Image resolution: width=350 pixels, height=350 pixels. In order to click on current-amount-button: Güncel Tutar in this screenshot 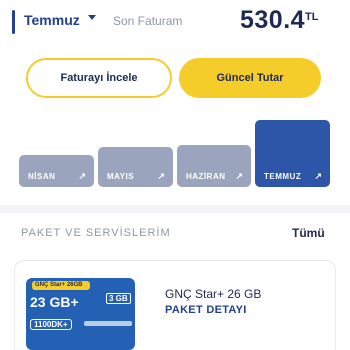, I will do `click(250, 78)`.